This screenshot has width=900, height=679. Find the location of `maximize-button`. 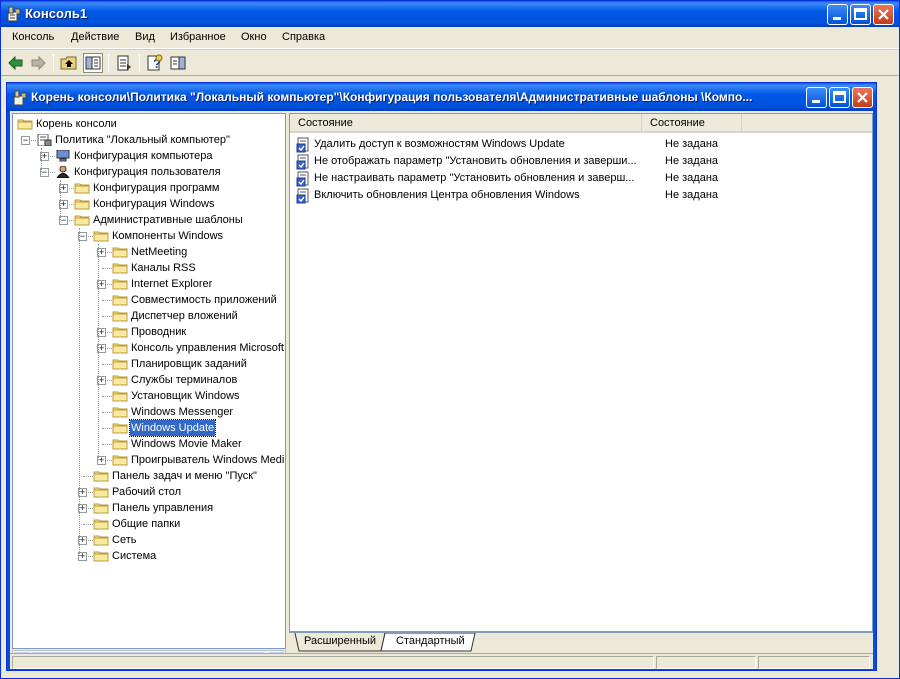

maximize-button is located at coordinates (860, 14).